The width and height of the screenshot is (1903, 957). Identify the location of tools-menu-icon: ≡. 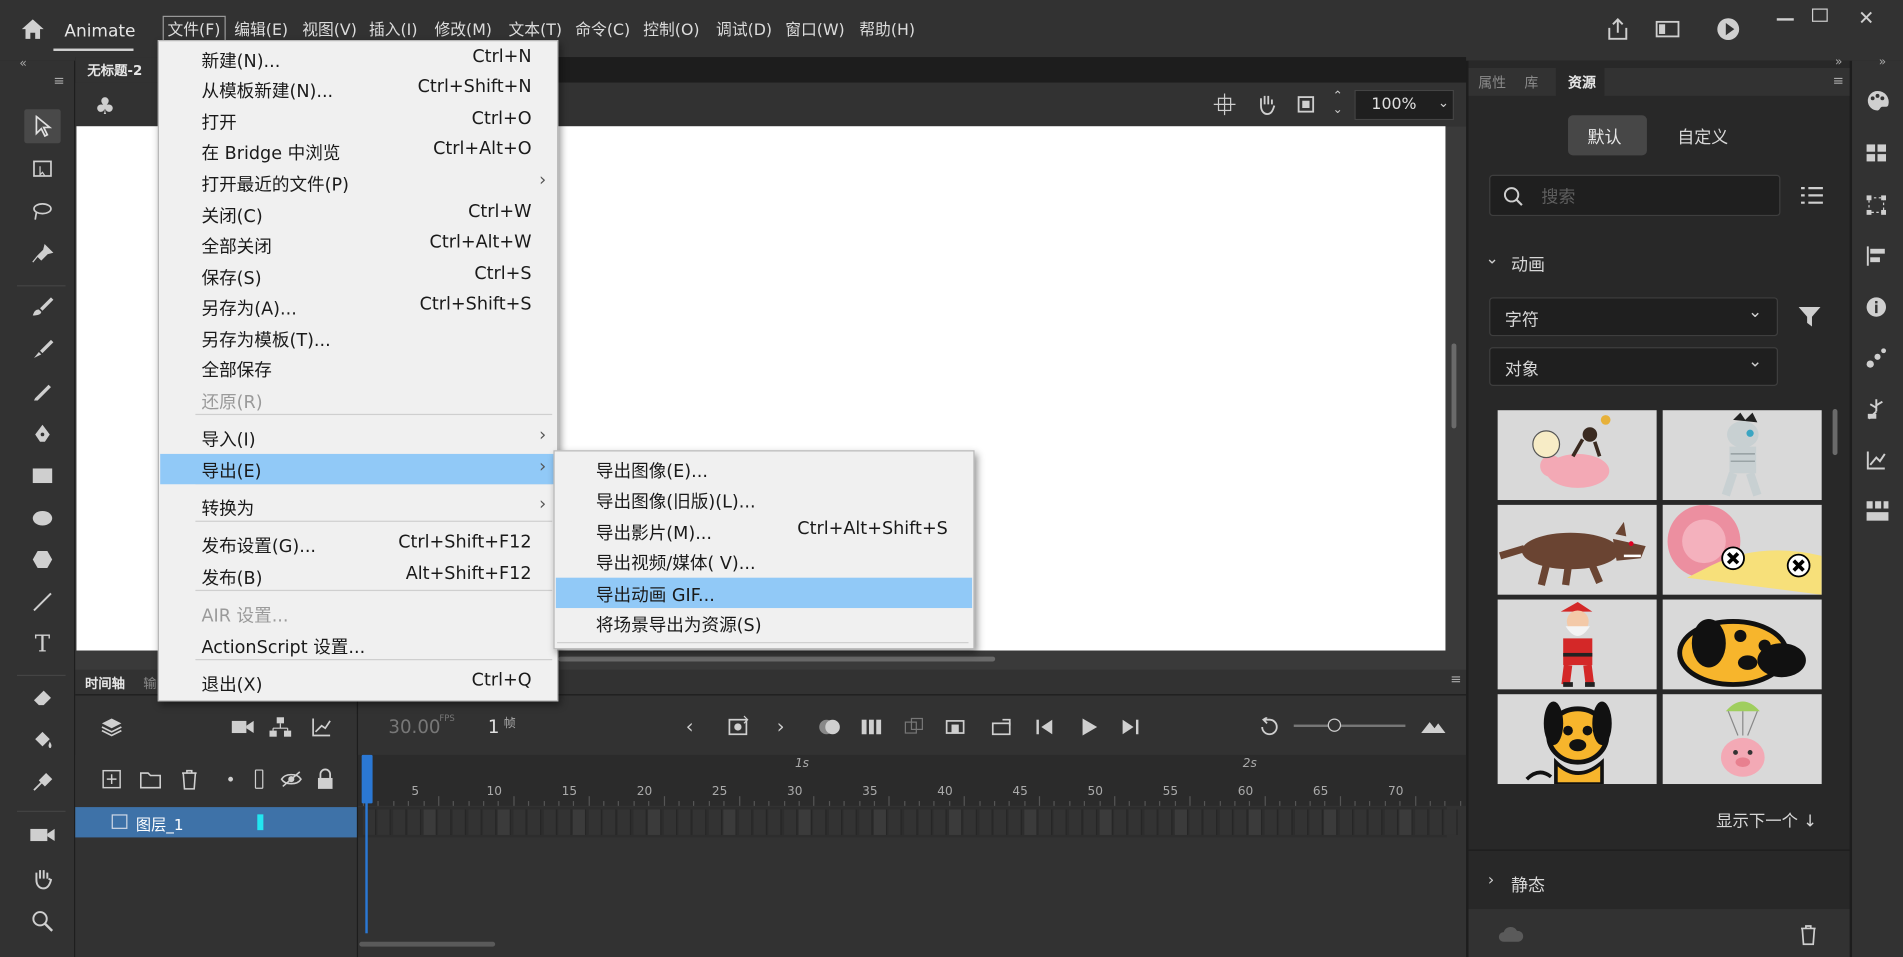
(58, 81).